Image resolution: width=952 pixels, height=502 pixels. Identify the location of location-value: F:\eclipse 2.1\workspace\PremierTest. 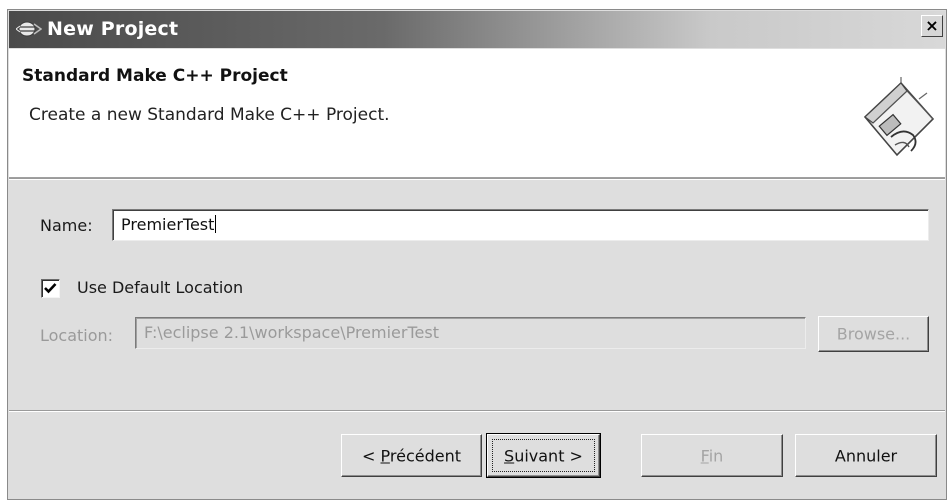
(291, 332).